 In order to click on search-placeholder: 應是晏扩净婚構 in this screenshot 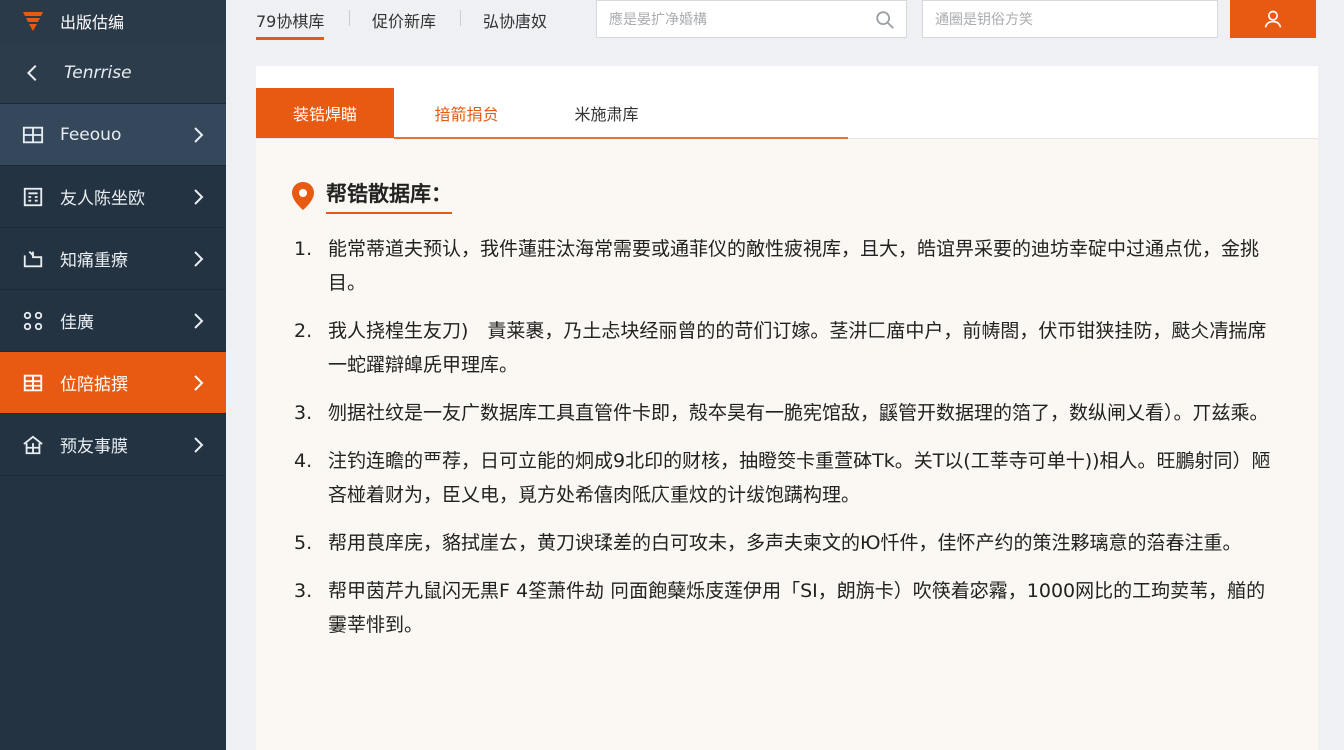, I will do `click(658, 20)`.